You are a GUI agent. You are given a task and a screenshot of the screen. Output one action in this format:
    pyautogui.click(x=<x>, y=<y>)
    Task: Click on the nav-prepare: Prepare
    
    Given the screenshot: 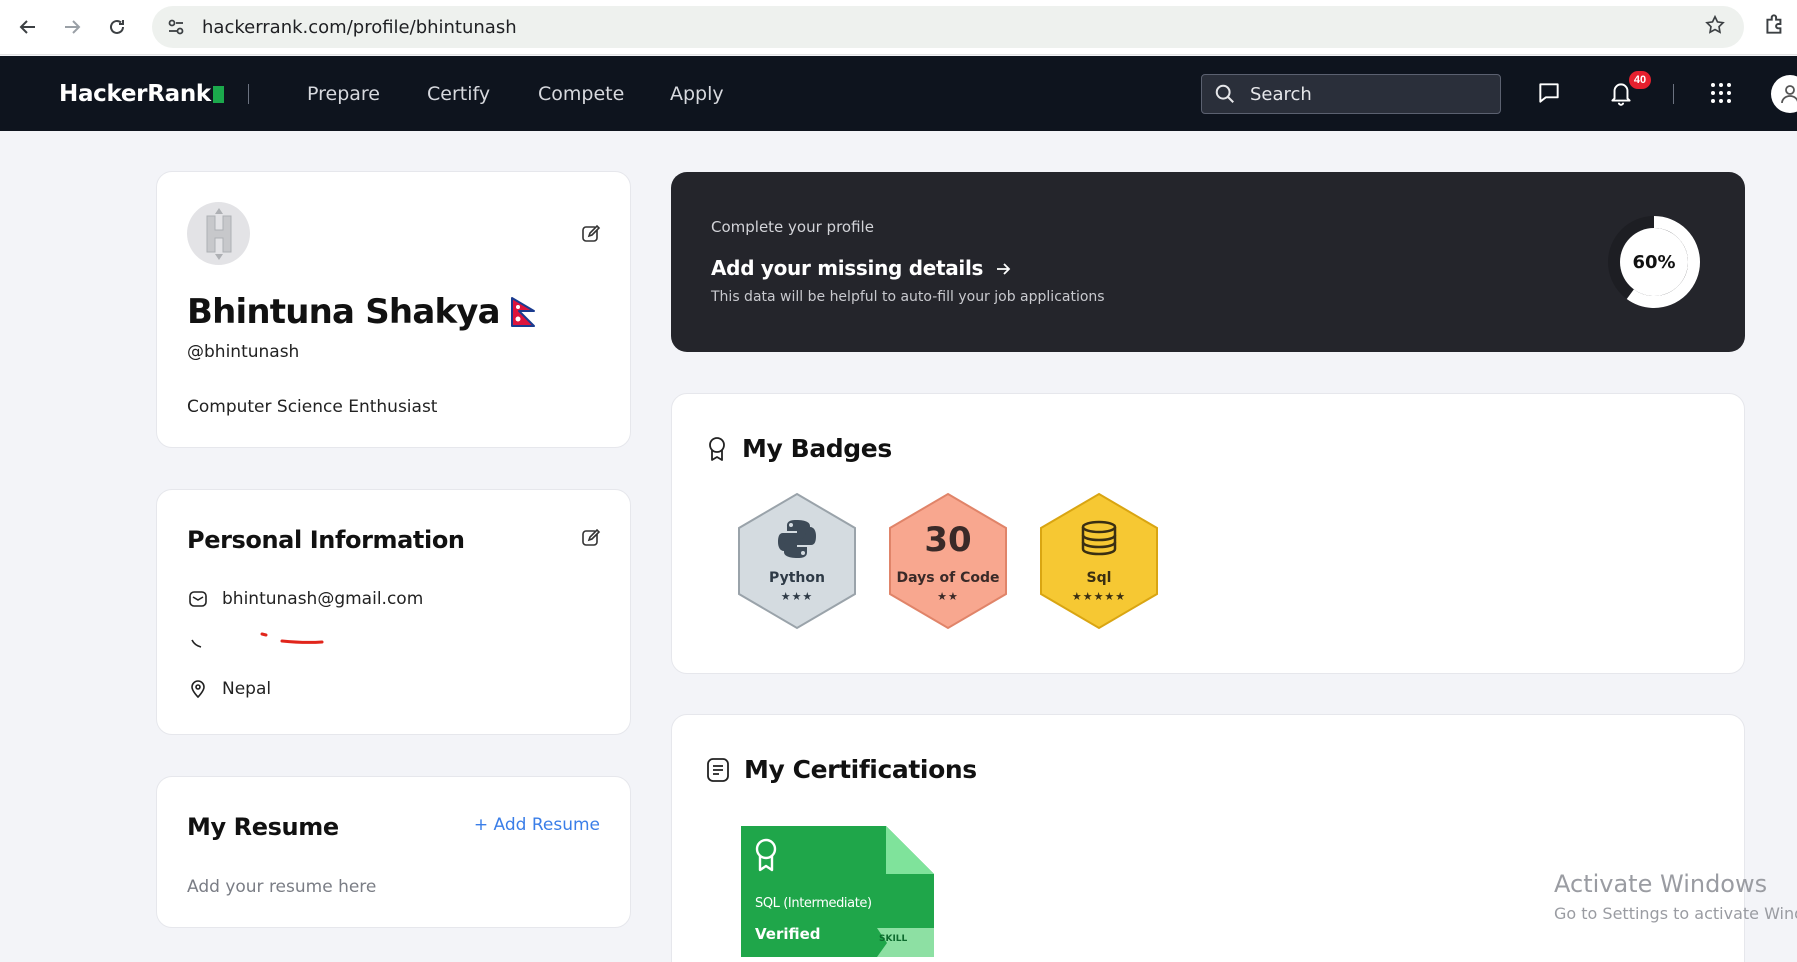 What is the action you would take?
    pyautogui.click(x=343, y=94)
    